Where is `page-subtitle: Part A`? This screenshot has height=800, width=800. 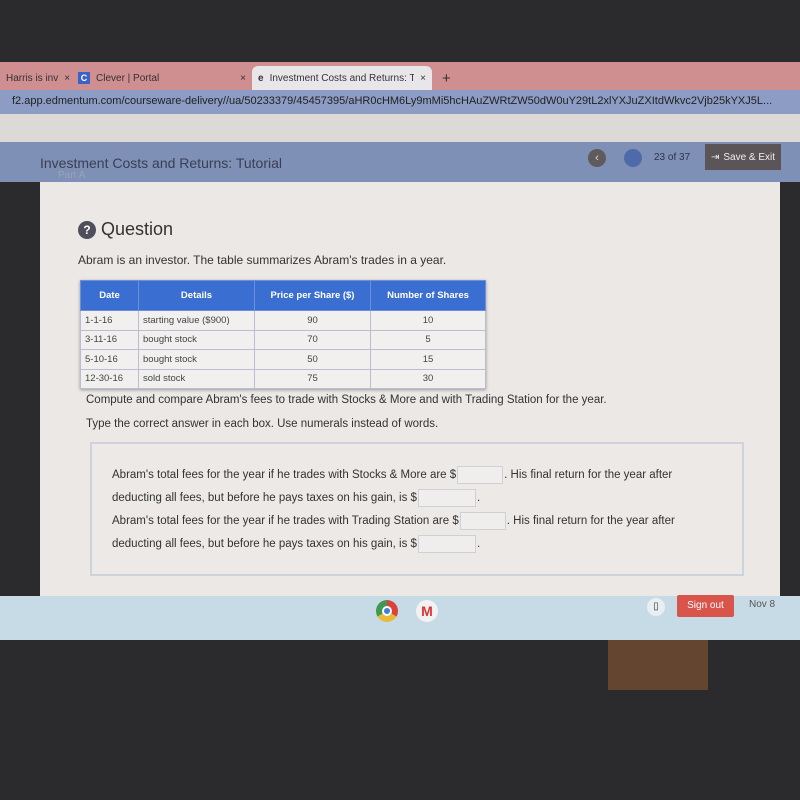
page-subtitle: Part A is located at coordinates (72, 175).